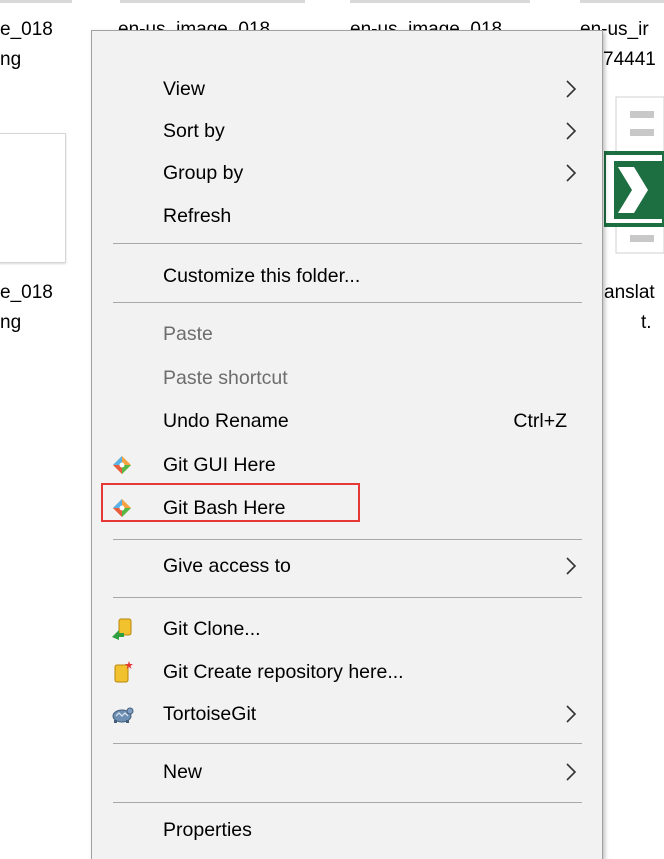 The image size is (664, 859). Describe the element at coordinates (347, 772) in the screenshot. I see `menu-item-new: New` at that location.